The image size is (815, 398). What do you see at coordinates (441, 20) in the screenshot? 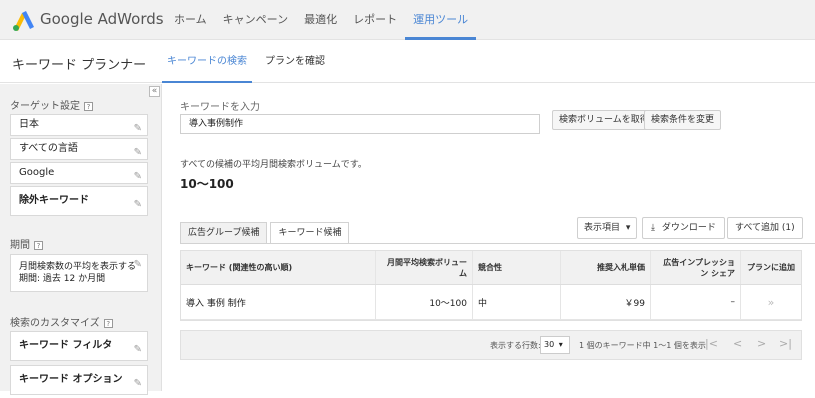
I see `nav-tools: 運用ツール` at bounding box center [441, 20].